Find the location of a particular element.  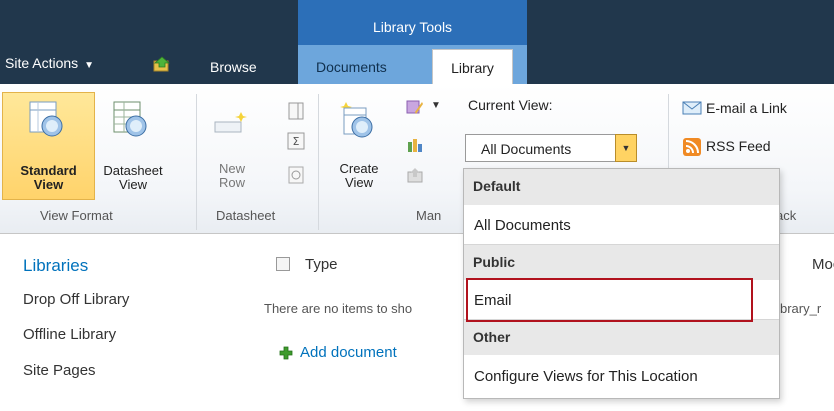

create-view-label-line2: View is located at coordinates (359, 182).